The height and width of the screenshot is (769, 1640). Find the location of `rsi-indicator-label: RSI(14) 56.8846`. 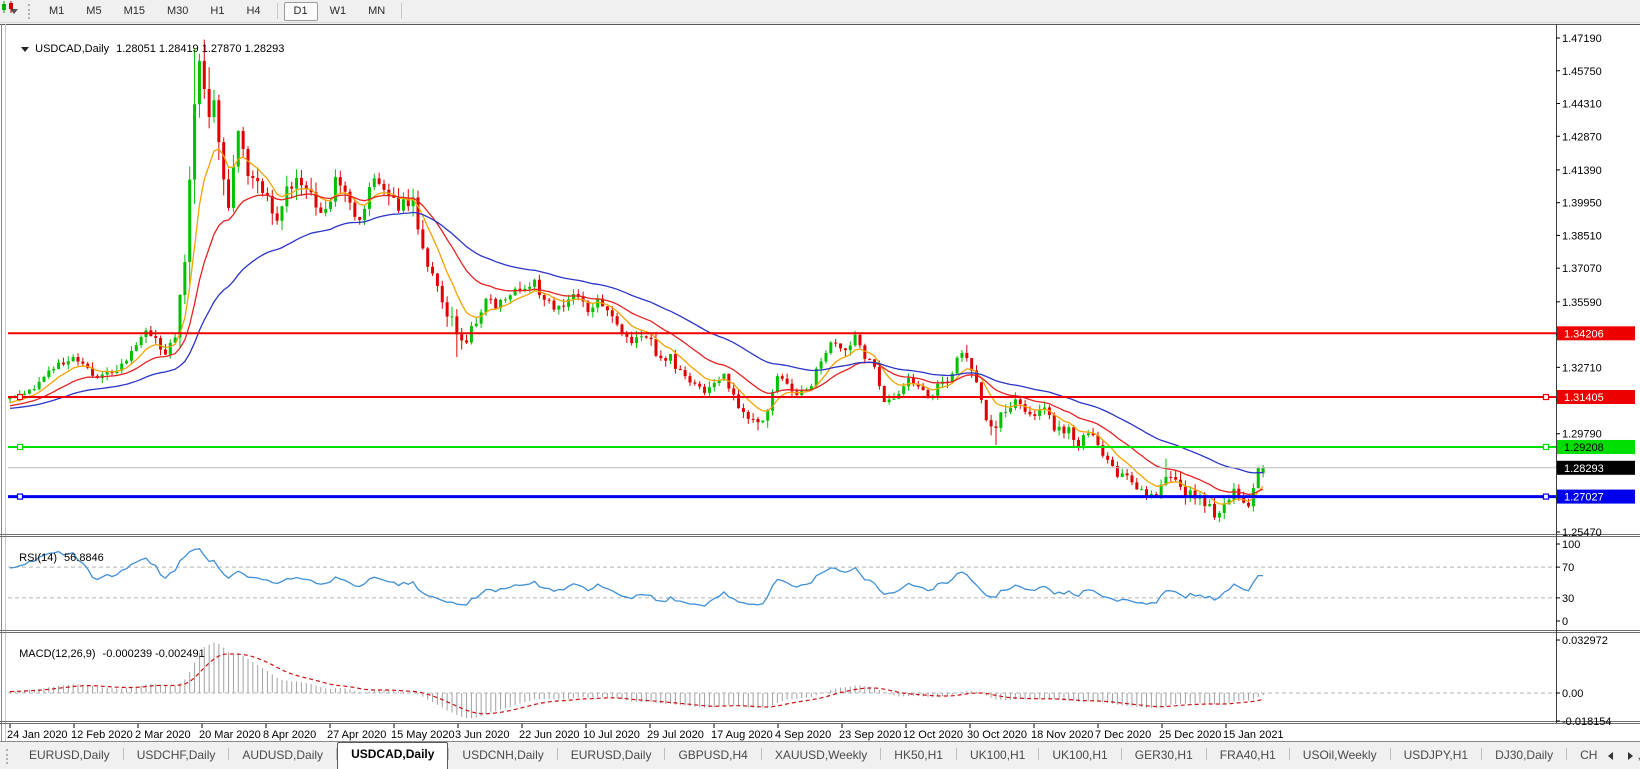

rsi-indicator-label: RSI(14) 56.8846 is located at coordinates (58, 552).